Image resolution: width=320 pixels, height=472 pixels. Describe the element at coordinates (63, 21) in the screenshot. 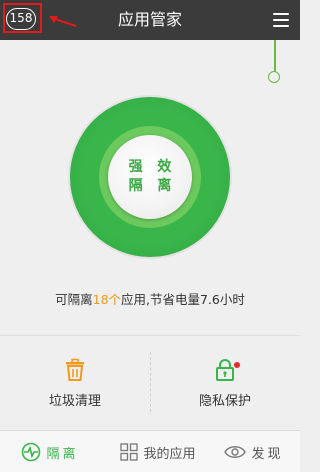

I see `annotation-arrow-icon` at that location.